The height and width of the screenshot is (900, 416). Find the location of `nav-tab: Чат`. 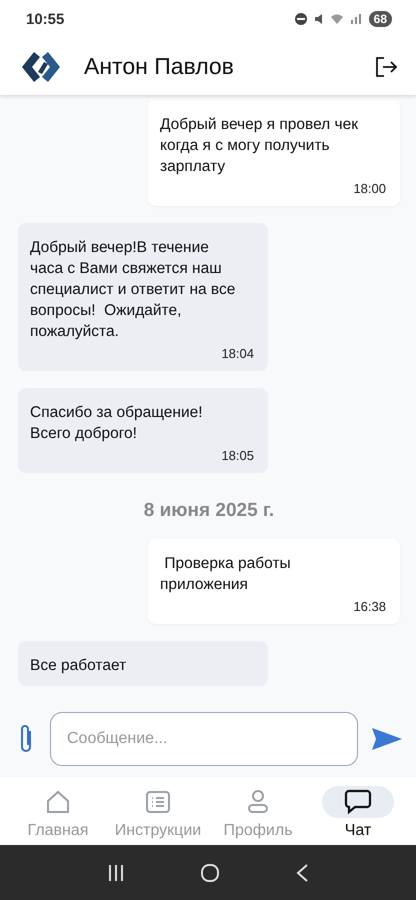

nav-tab: Чат is located at coordinates (358, 811).